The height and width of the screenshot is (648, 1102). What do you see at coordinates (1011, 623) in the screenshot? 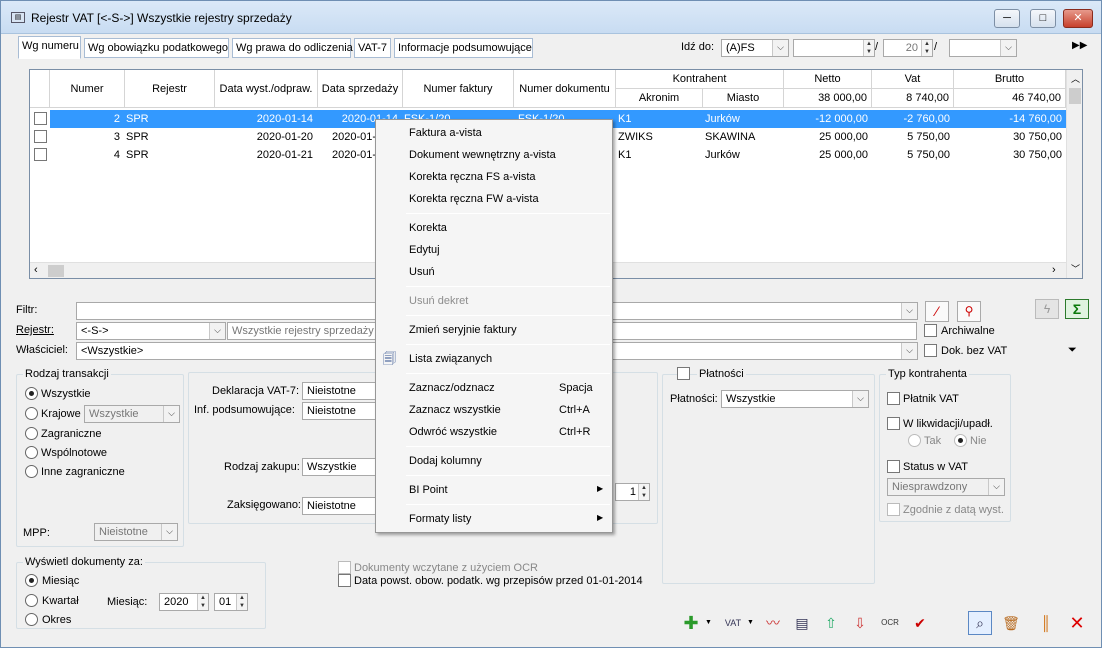
I see `trash-icon: 🗑` at bounding box center [1011, 623].